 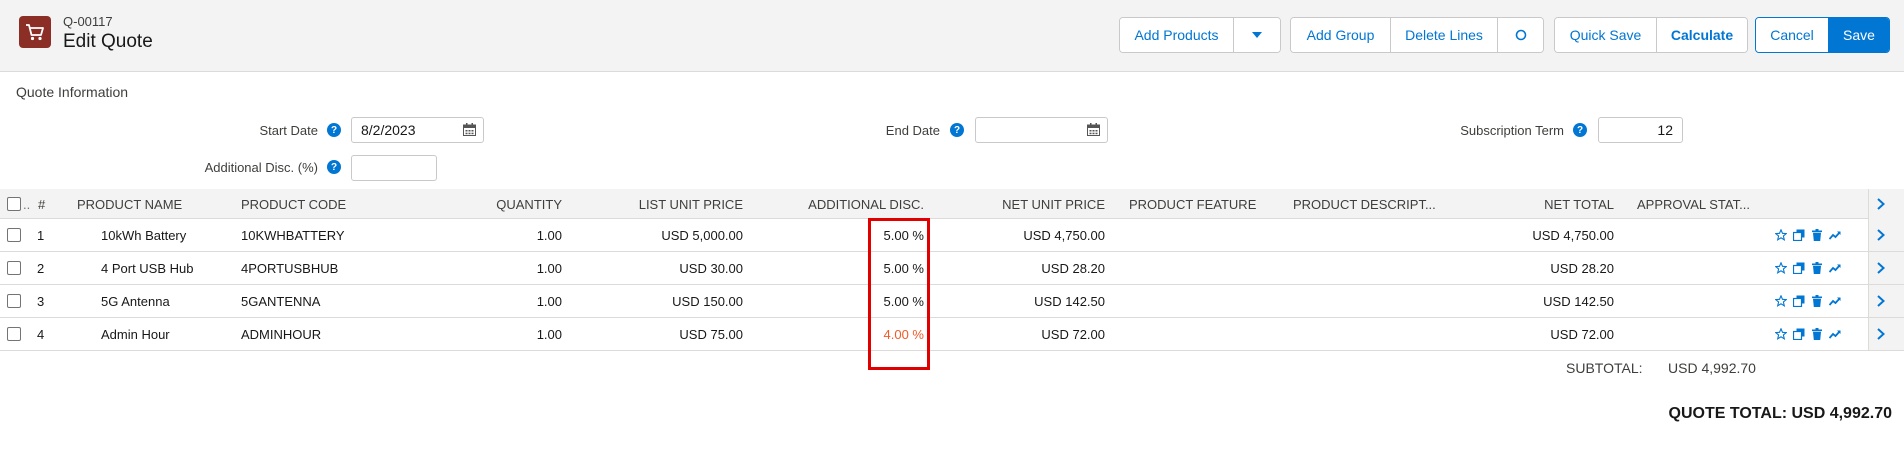 What do you see at coordinates (847, 204) in the screenshot?
I see `column-header-additional-disc: ADDITIONAL DISC.` at bounding box center [847, 204].